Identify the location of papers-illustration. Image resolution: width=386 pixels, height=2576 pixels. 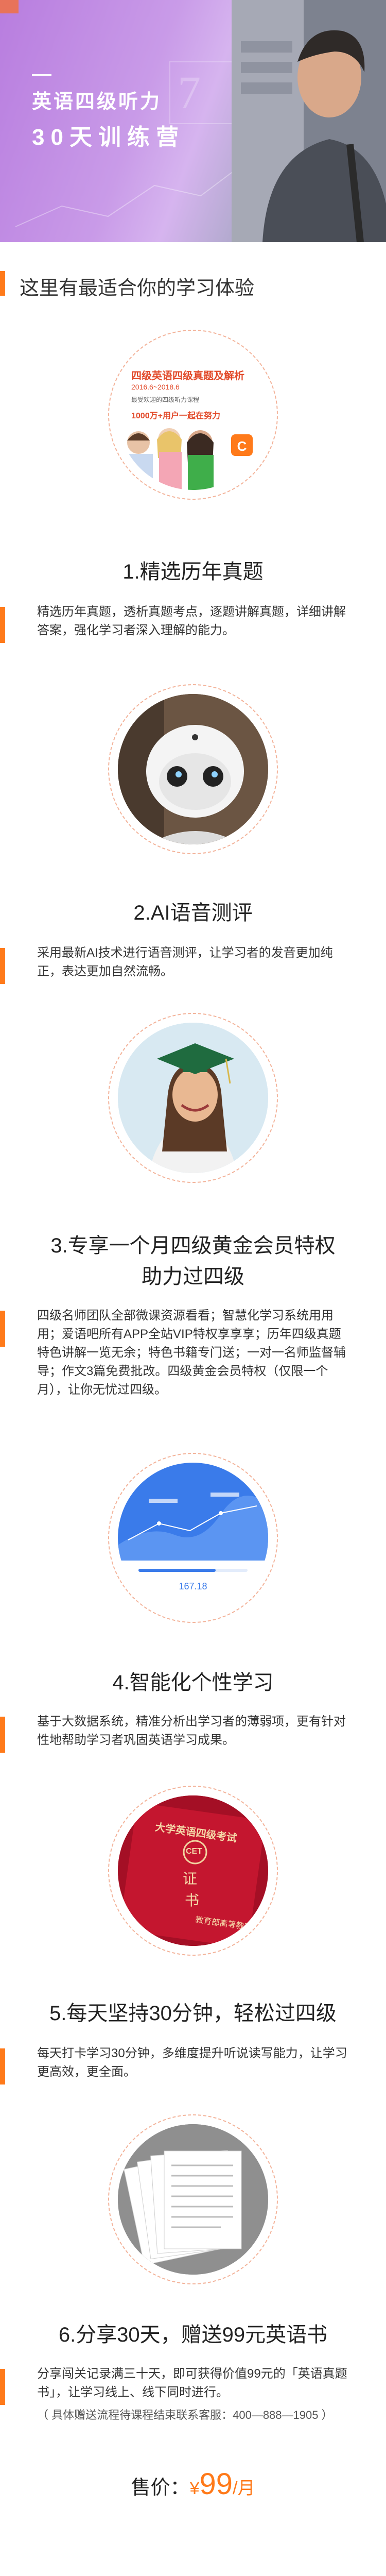
(193, 2199).